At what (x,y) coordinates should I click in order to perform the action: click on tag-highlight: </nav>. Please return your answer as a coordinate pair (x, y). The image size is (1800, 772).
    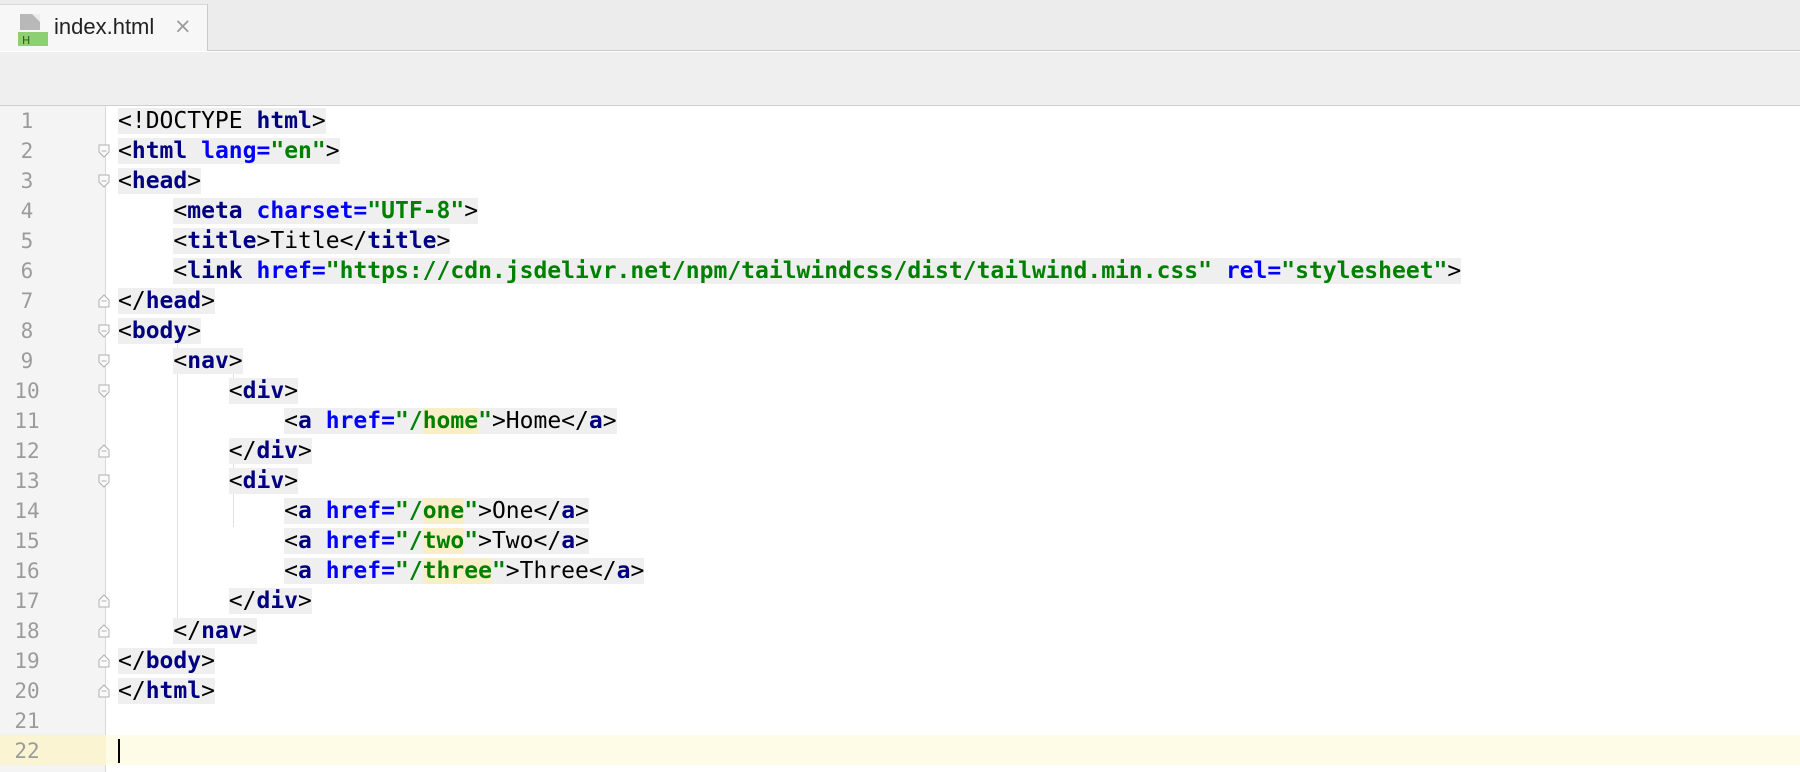
    Looking at the image, I should click on (215, 631).